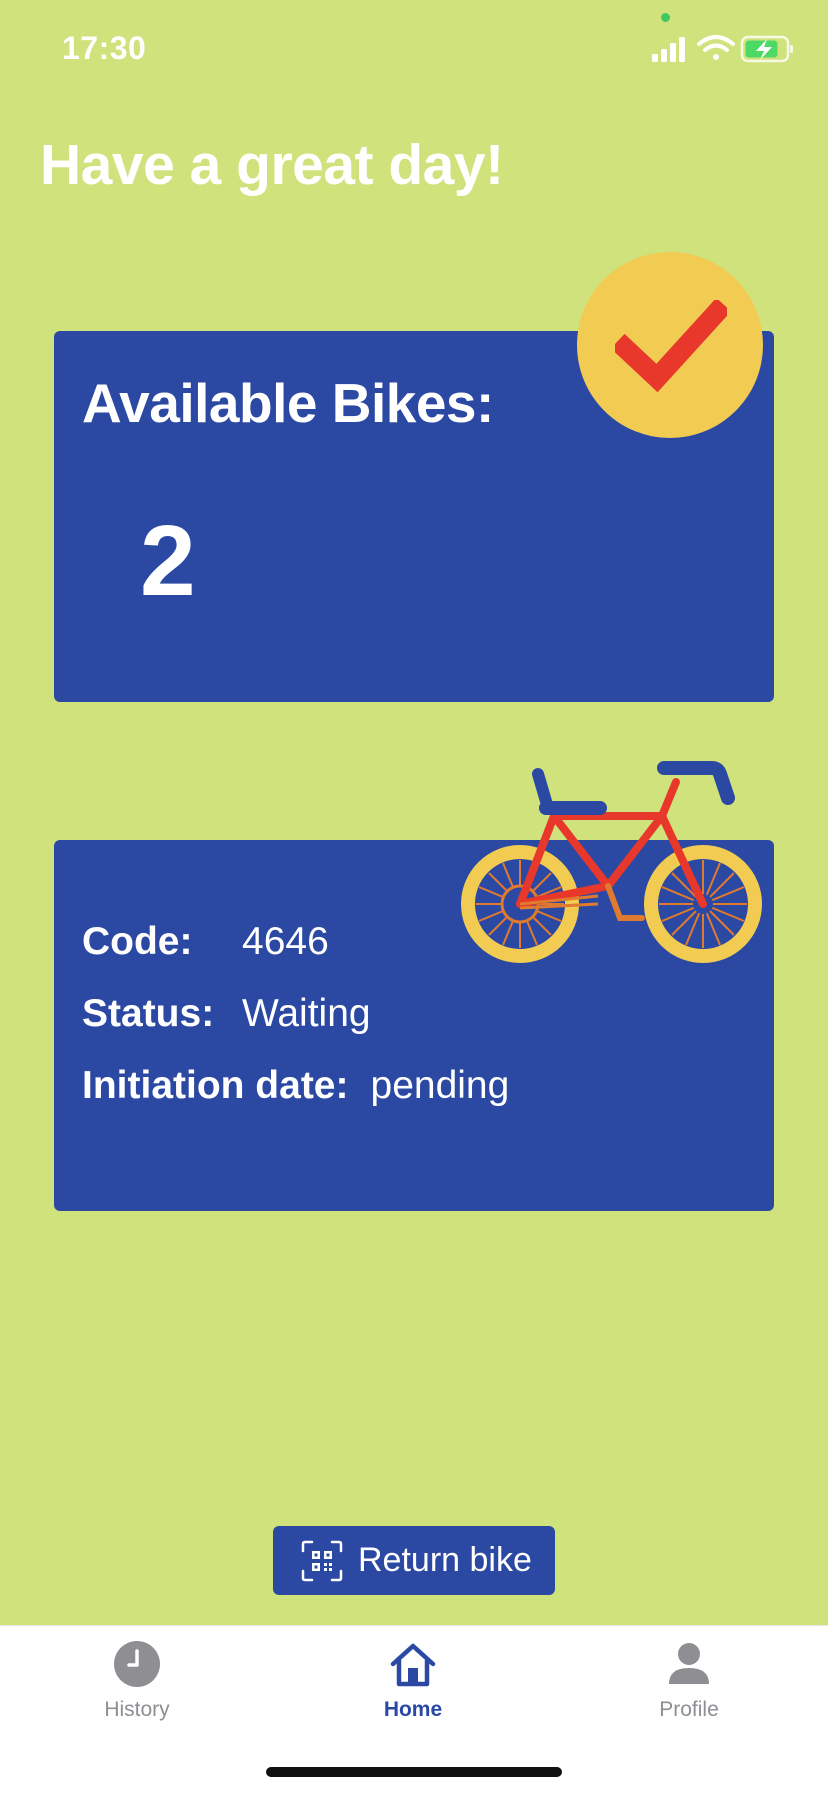  What do you see at coordinates (716, 47) in the screenshot?
I see `wifi-icon` at bounding box center [716, 47].